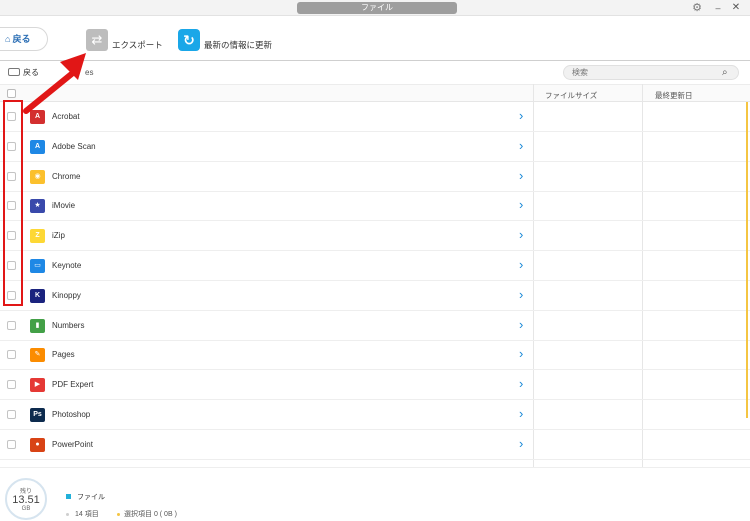 Image resolution: width=750 pixels, height=521 pixels. I want to click on table-row: A Adobe Scan ›, so click(375, 147).